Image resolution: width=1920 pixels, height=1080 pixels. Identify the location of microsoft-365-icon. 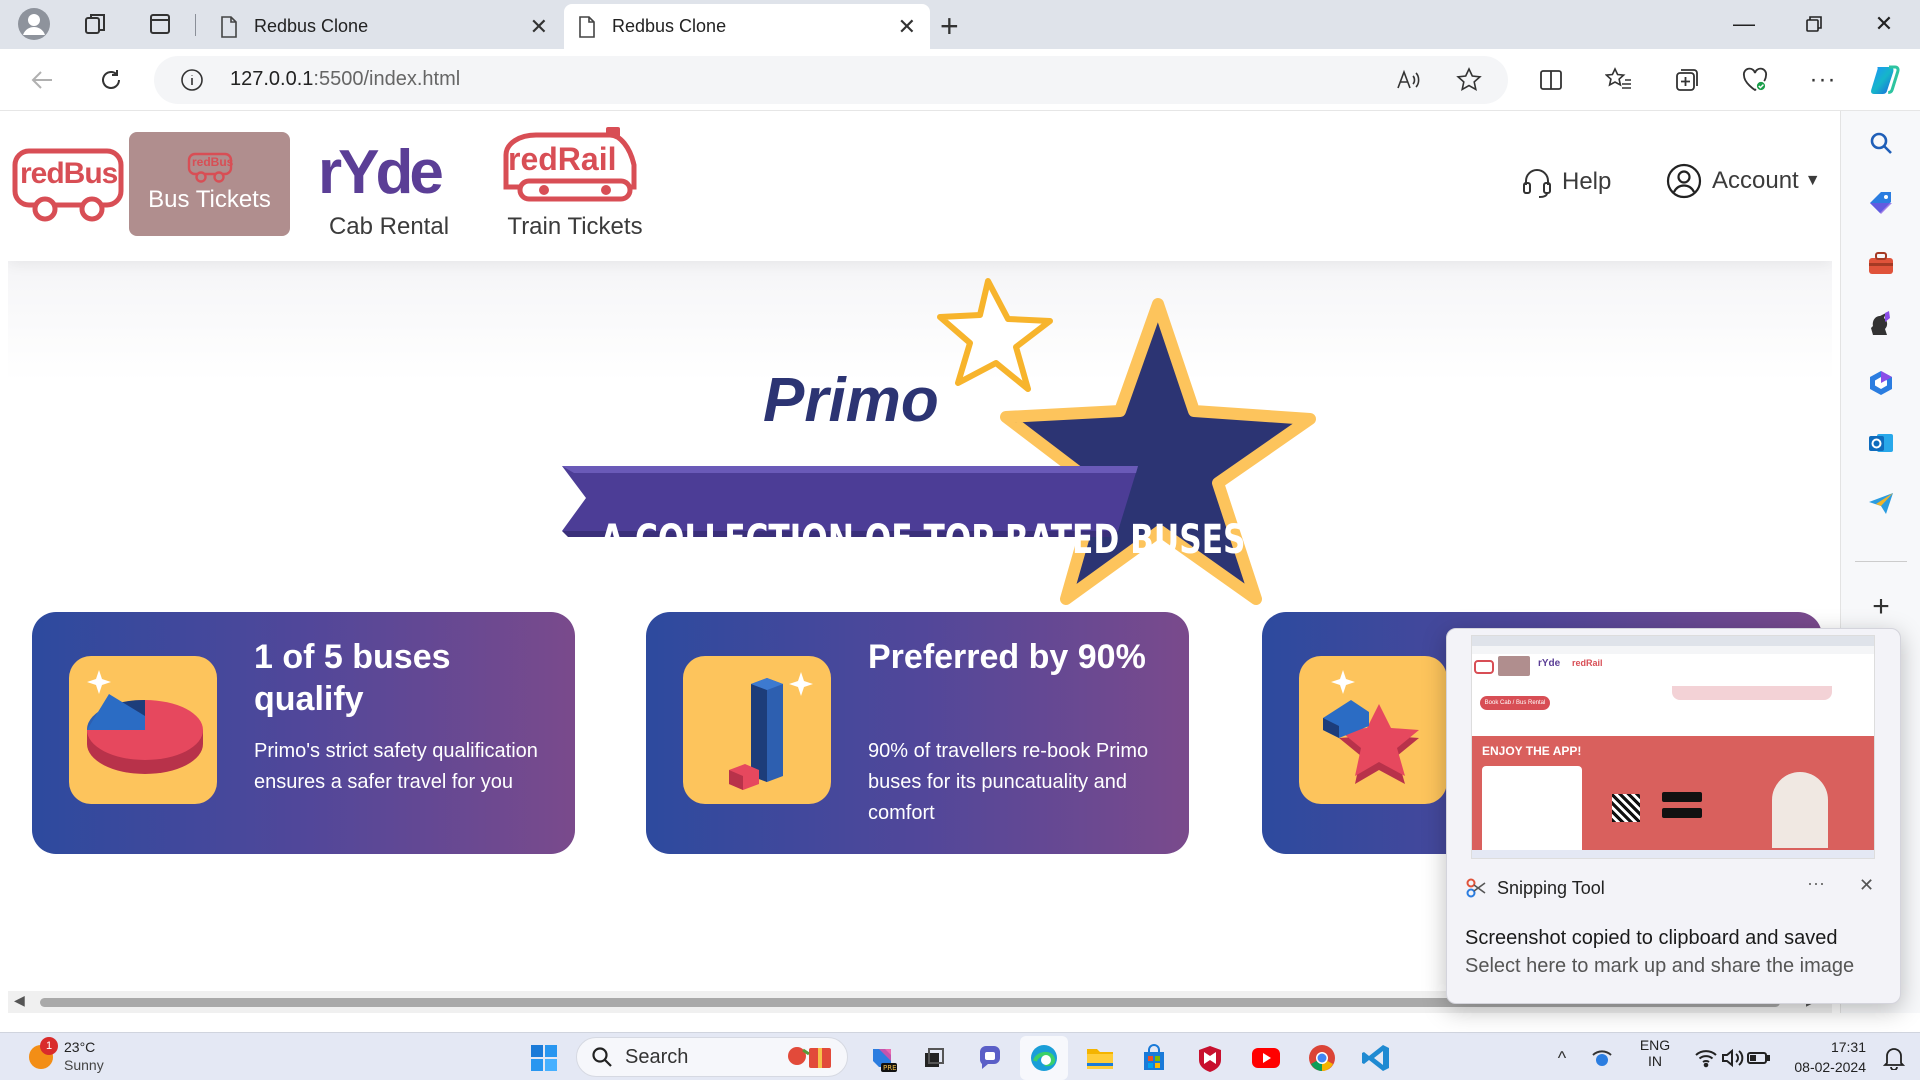
(1881, 383).